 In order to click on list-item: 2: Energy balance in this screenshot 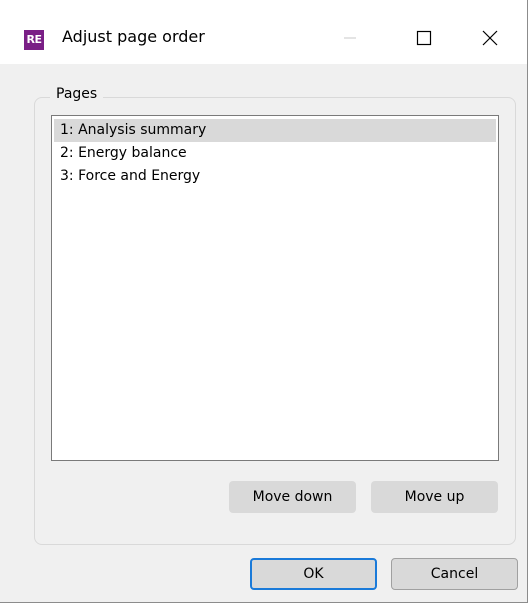, I will do `click(275, 153)`.